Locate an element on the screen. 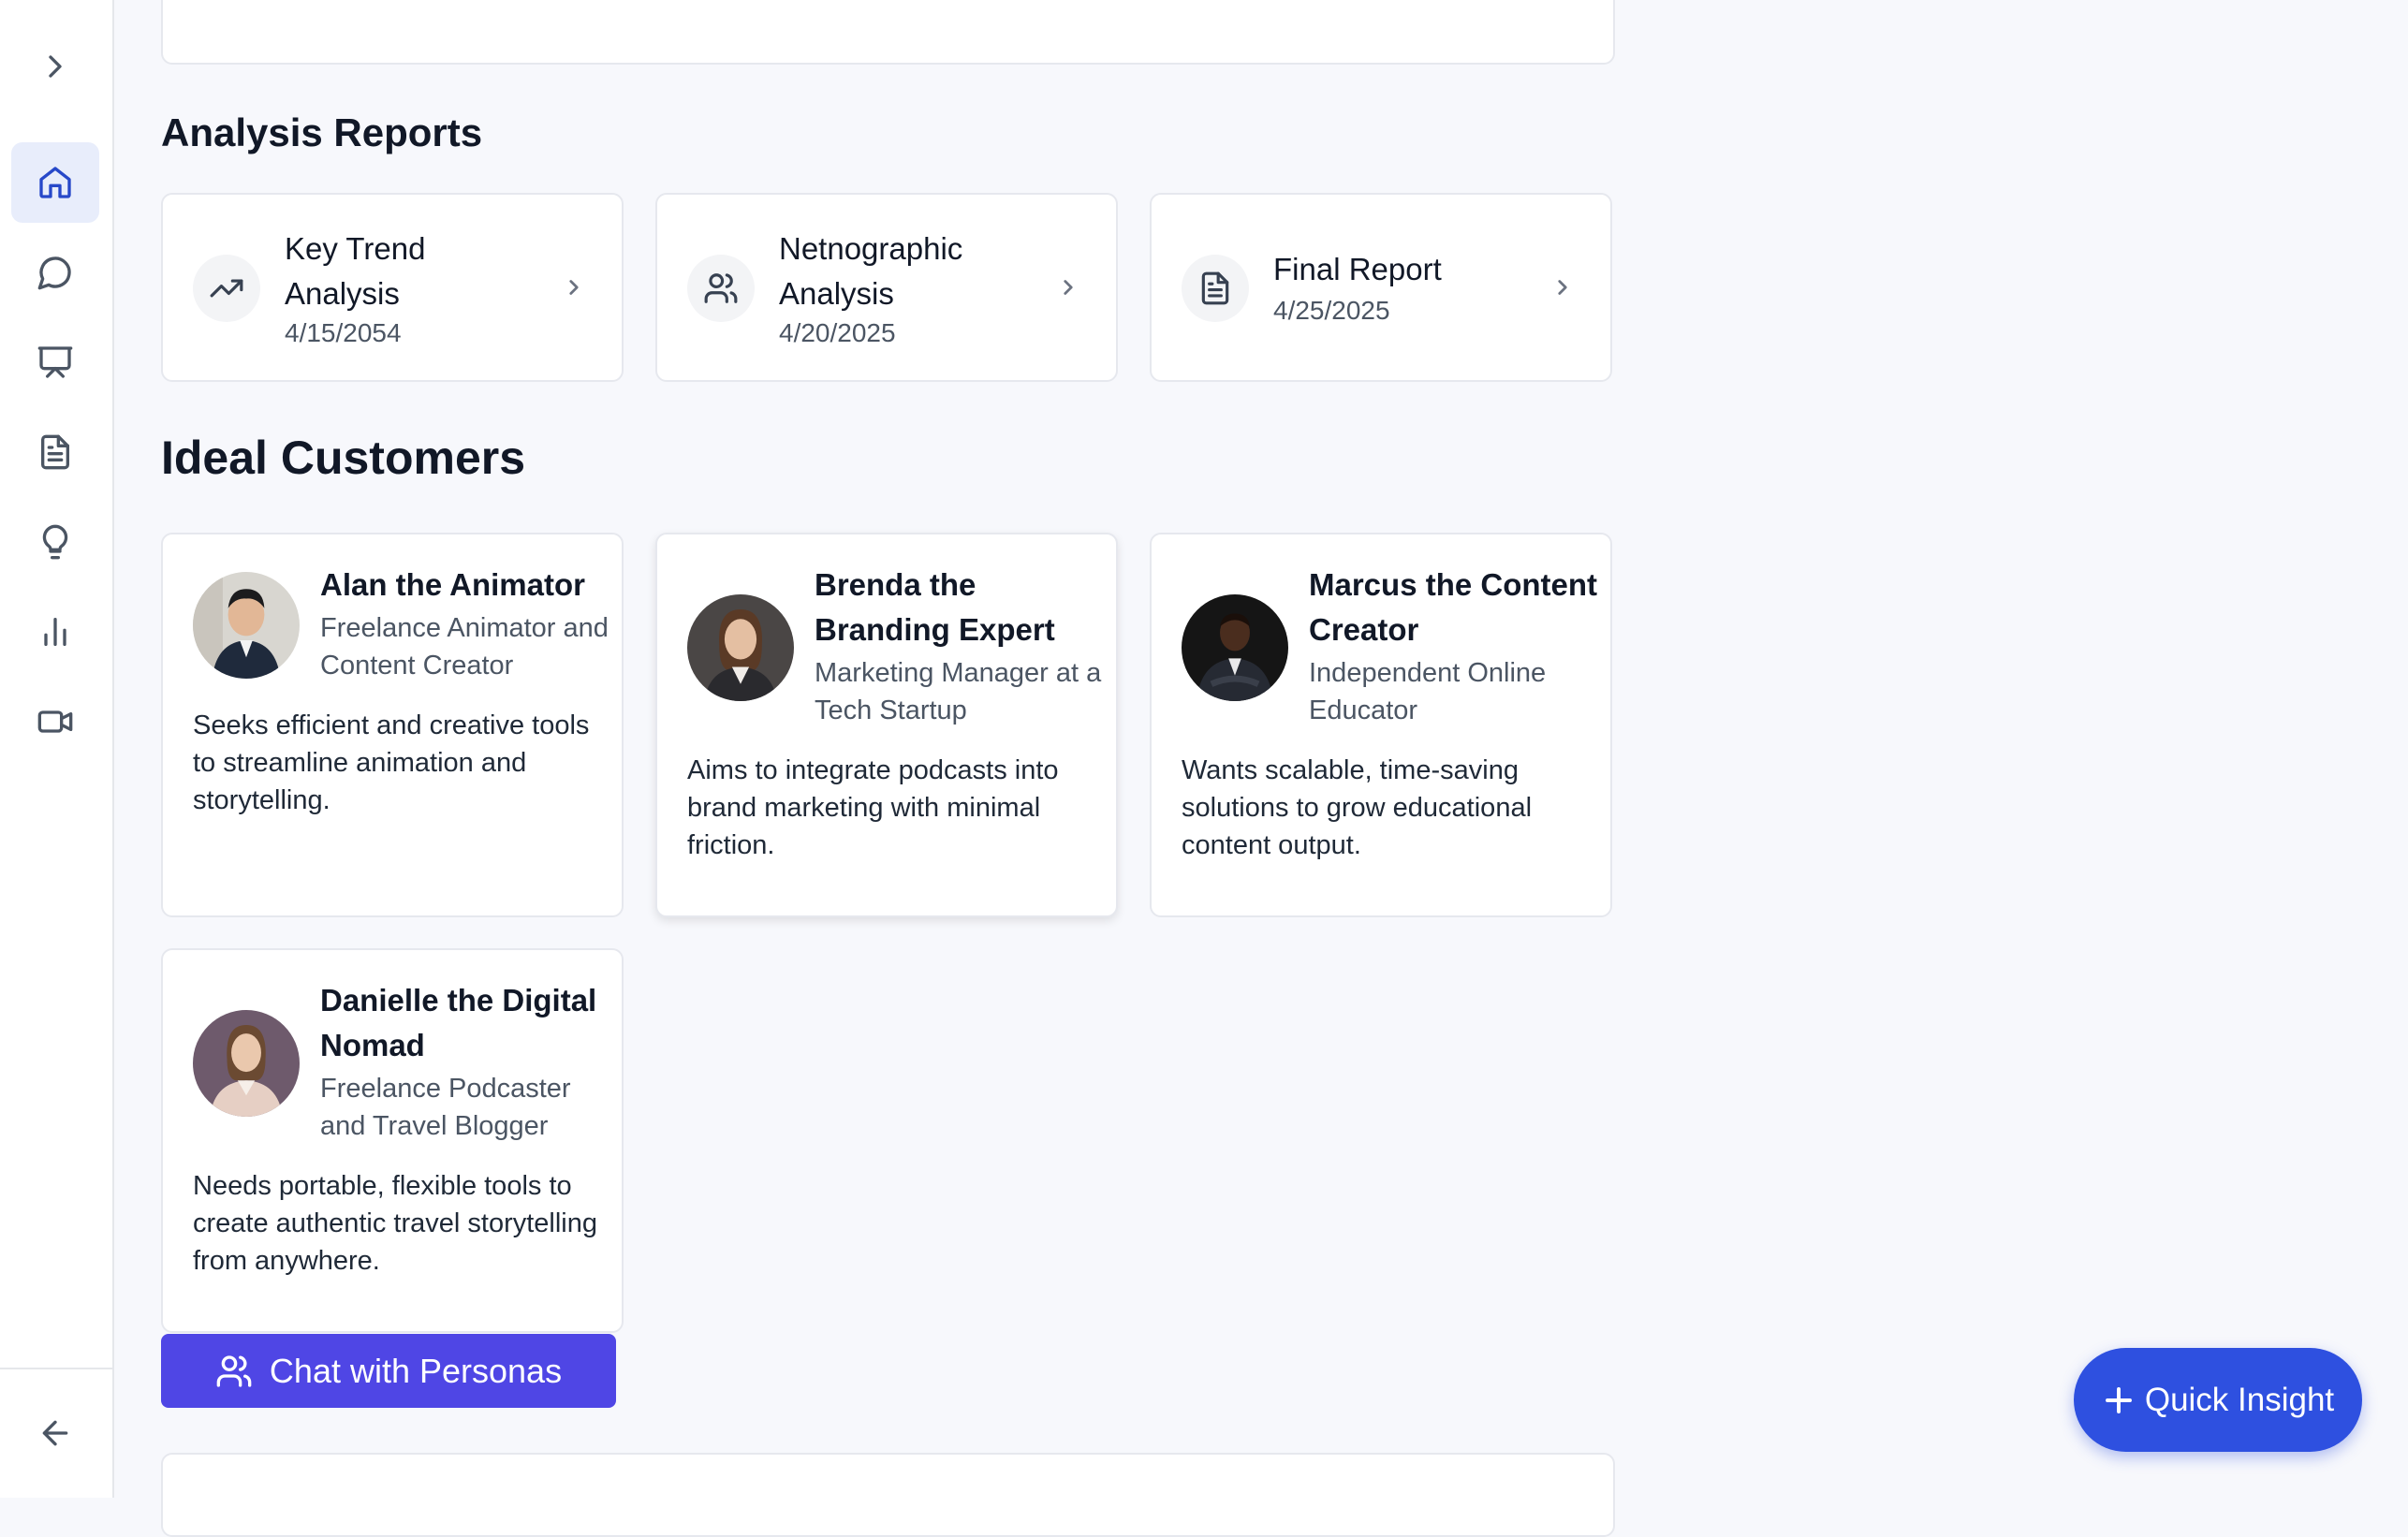 Image resolution: width=2408 pixels, height=1537 pixels. ideal-customers-heading: Ideal Customers is located at coordinates (343, 458).